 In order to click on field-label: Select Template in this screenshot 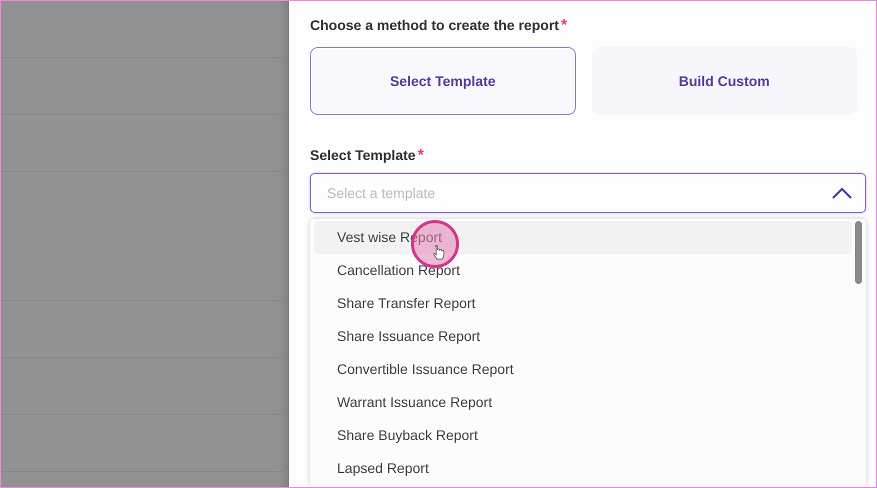, I will do `click(363, 155)`.